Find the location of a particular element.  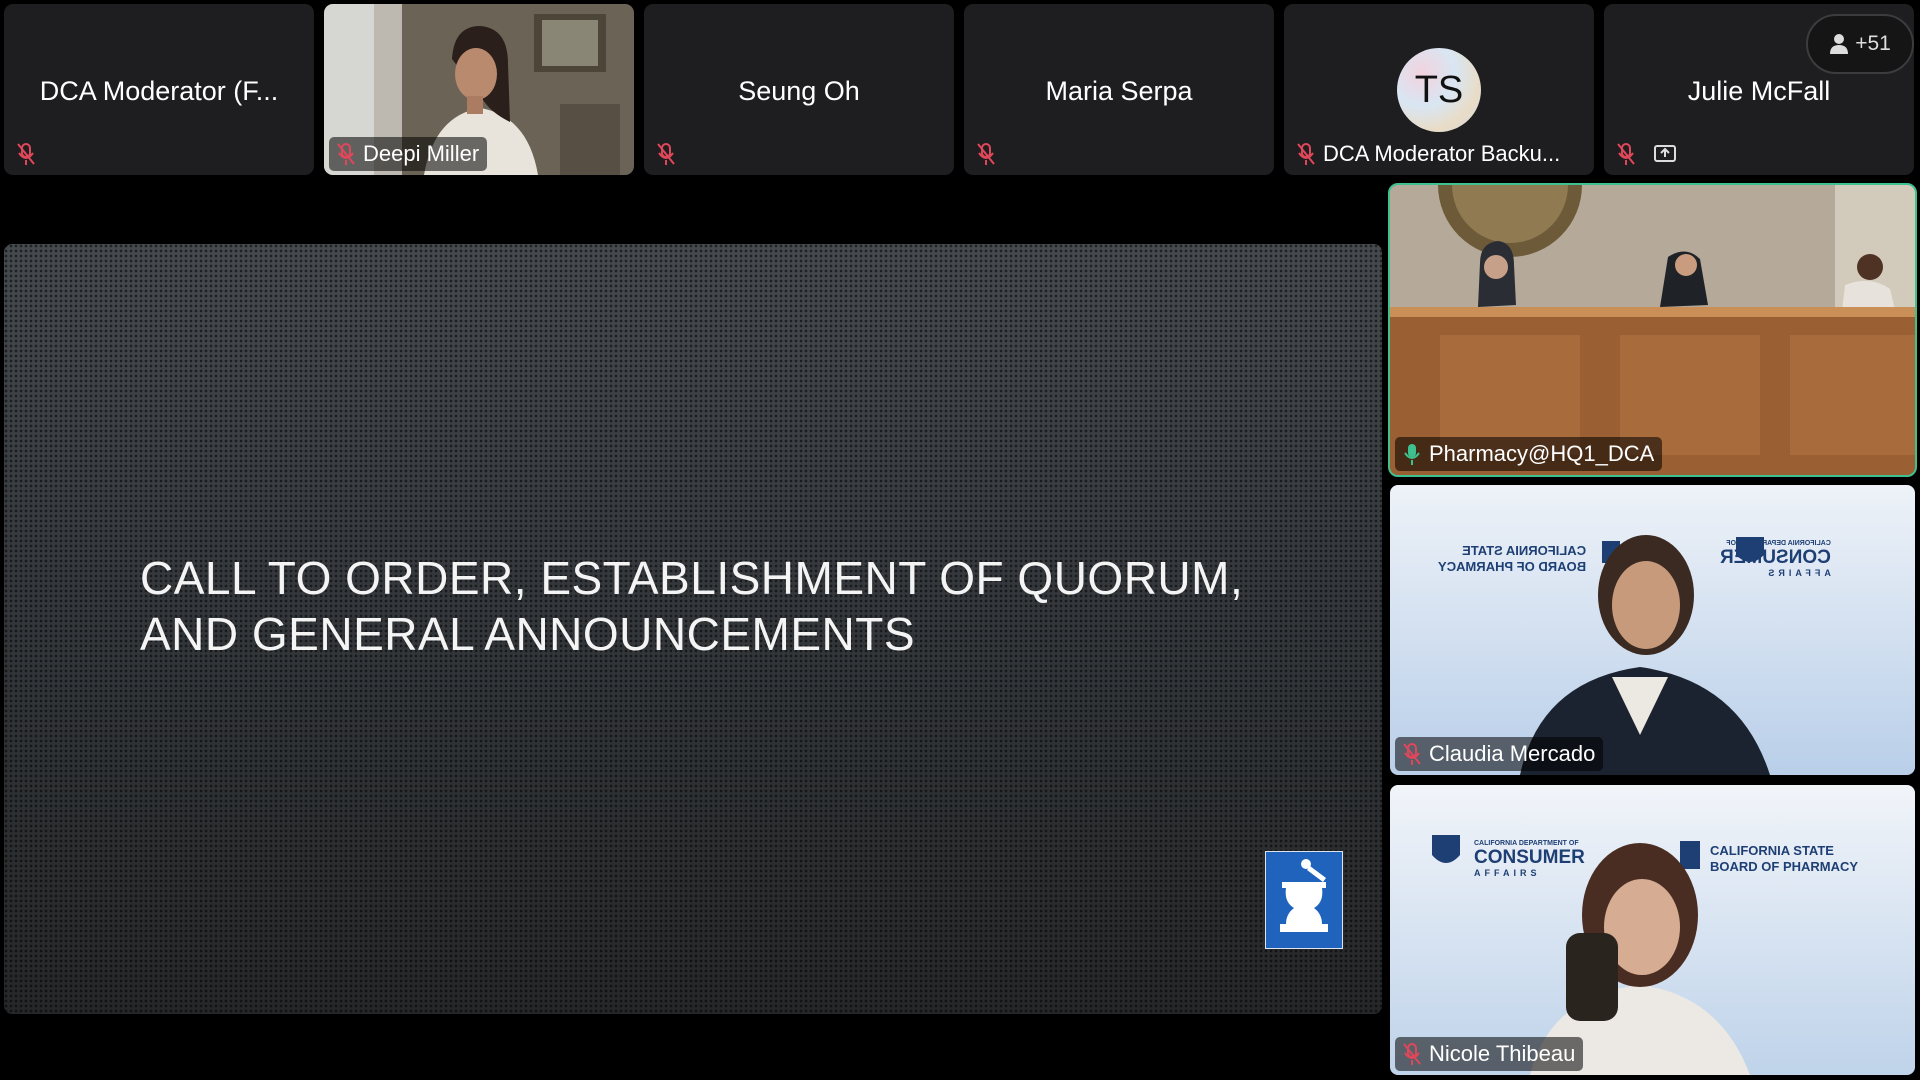

backdrop-board-mirrored: CALIFORNIA STATE BOARD OF PHARMACY is located at coordinates (1512, 559).